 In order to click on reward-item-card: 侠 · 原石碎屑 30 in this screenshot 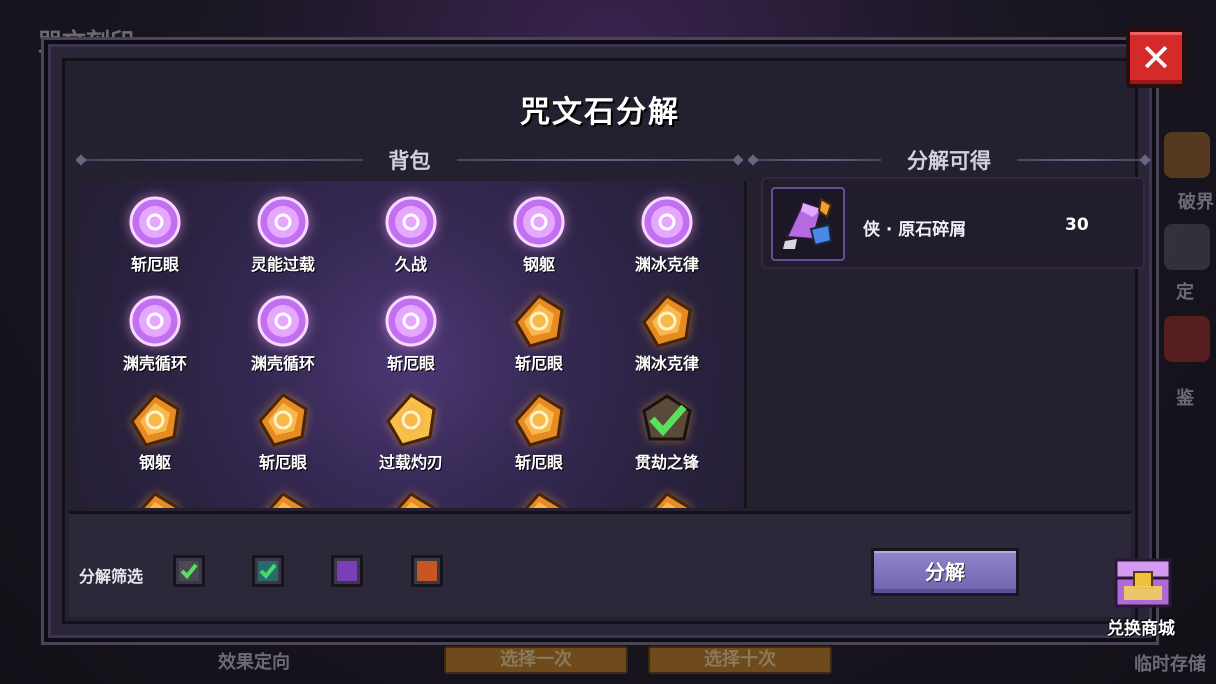, I will do `click(953, 223)`.